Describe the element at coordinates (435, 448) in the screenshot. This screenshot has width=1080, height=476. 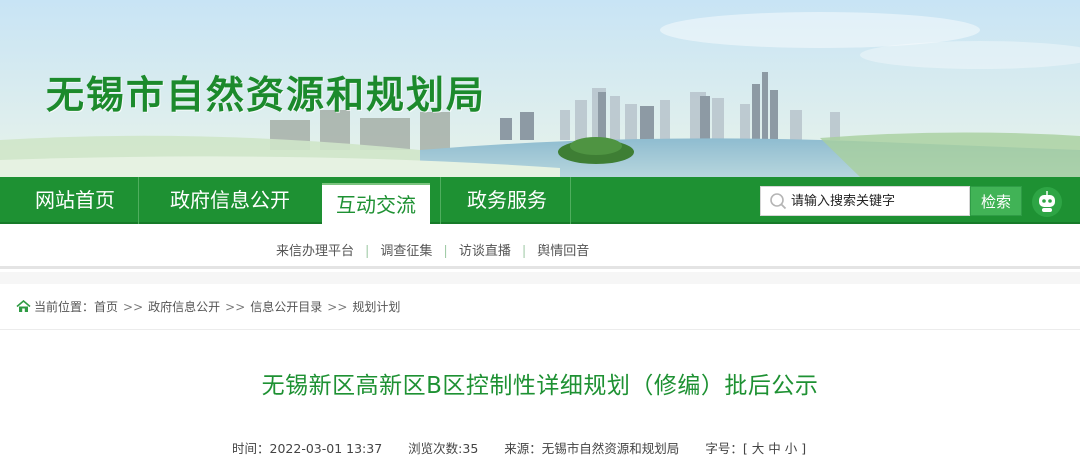
I see `views-label: 浏览次数:` at that location.